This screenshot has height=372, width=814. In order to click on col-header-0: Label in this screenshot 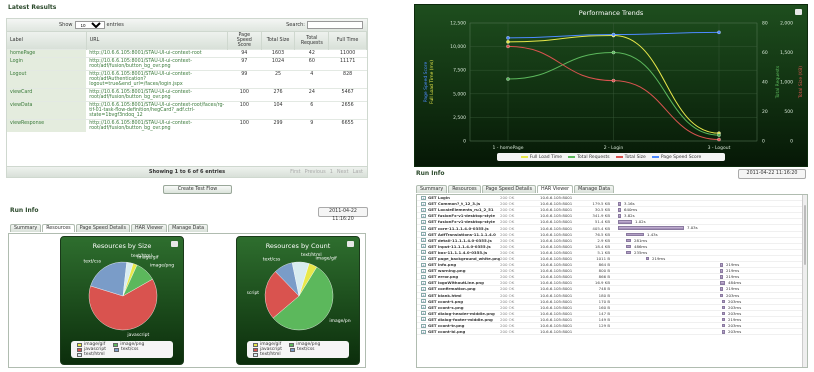, I will do `click(47, 41)`.